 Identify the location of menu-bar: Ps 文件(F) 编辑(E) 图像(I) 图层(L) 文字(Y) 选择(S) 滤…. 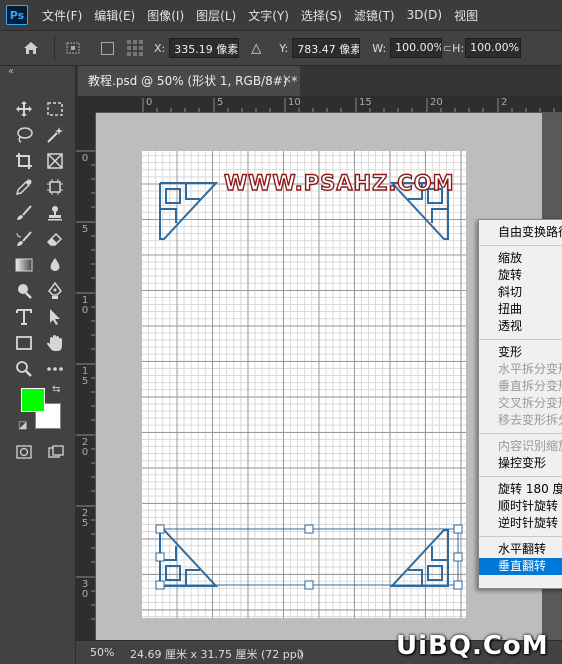
(281, 15).